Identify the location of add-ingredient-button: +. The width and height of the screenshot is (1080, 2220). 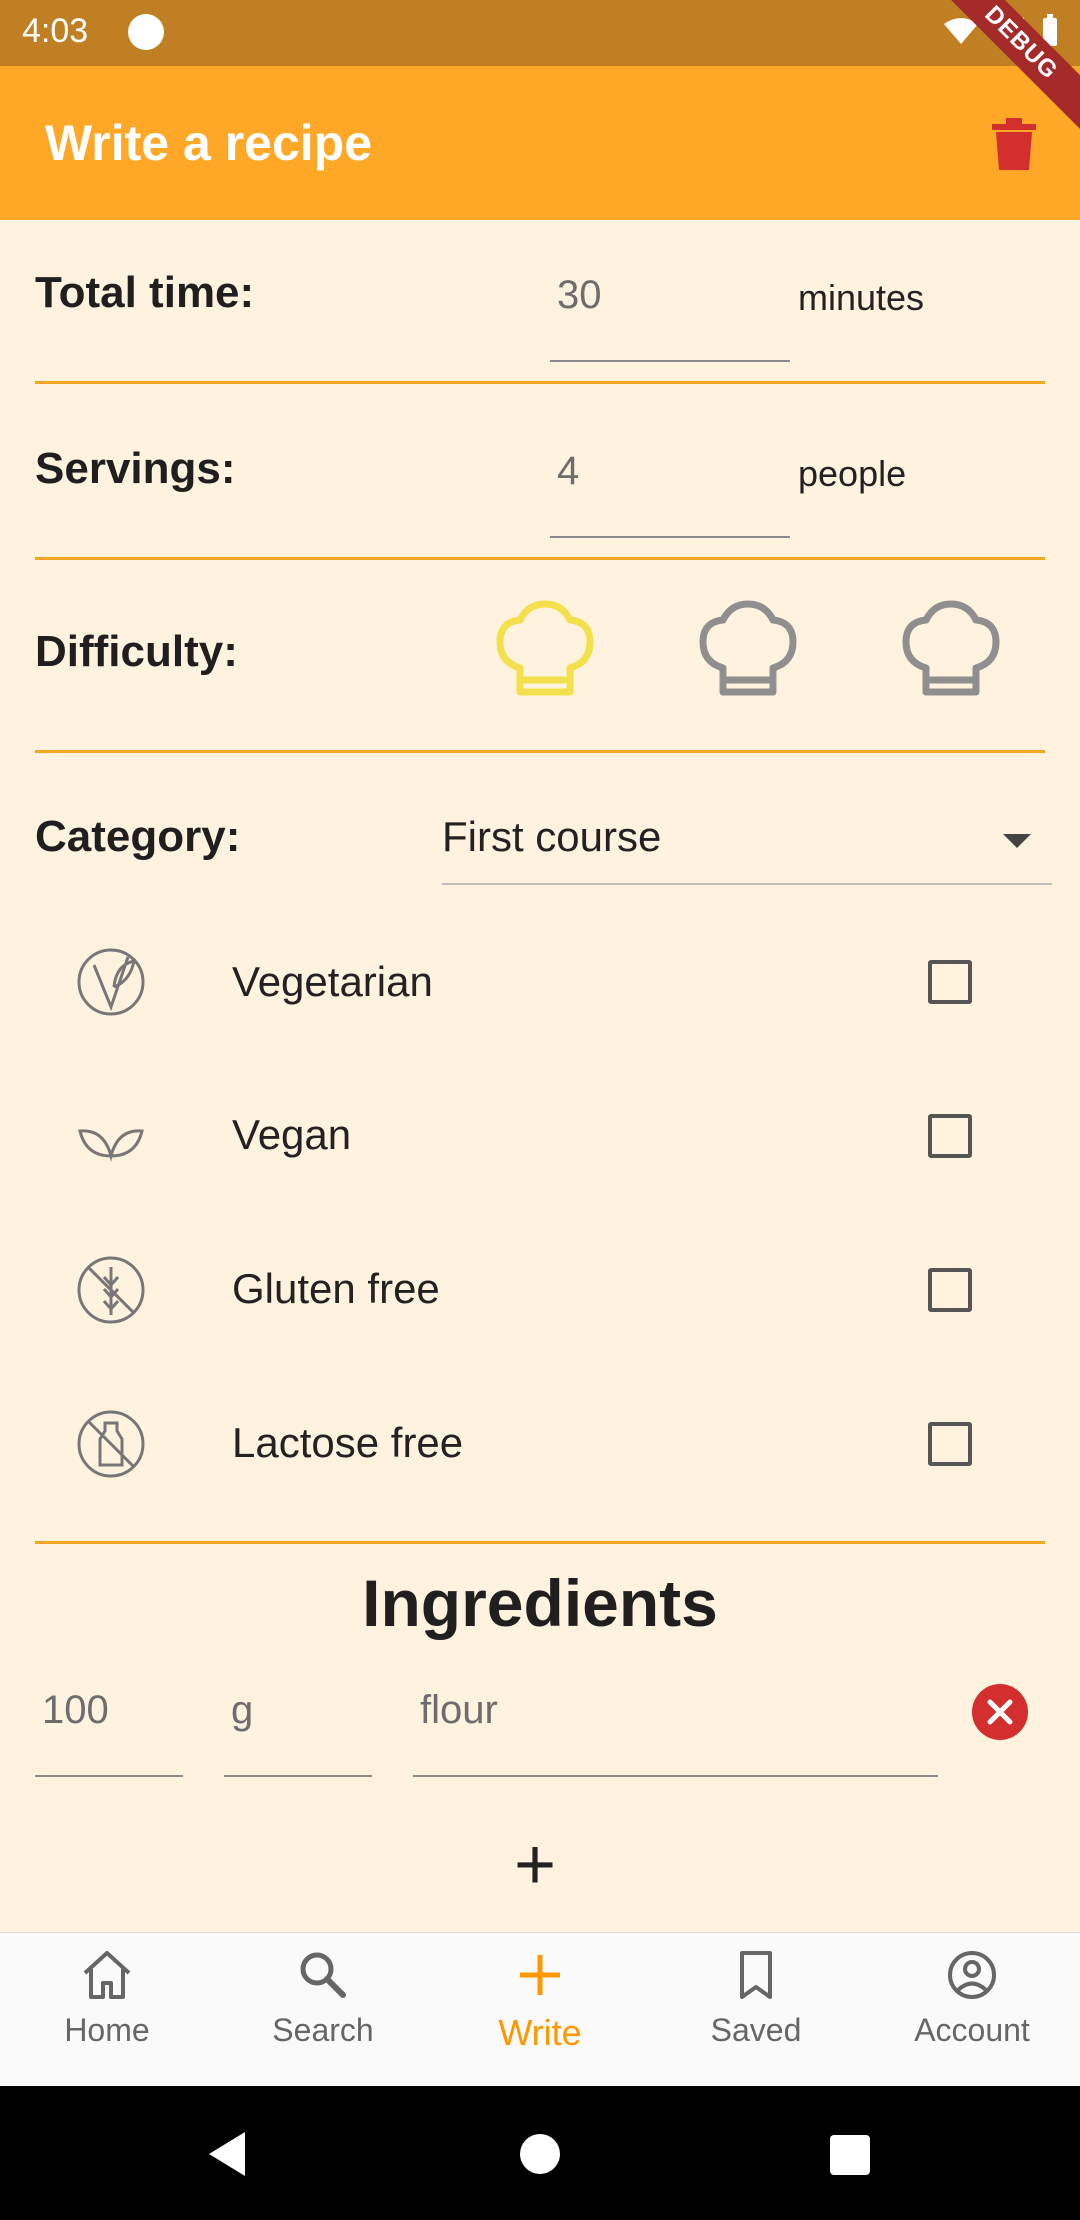
(535, 1865).